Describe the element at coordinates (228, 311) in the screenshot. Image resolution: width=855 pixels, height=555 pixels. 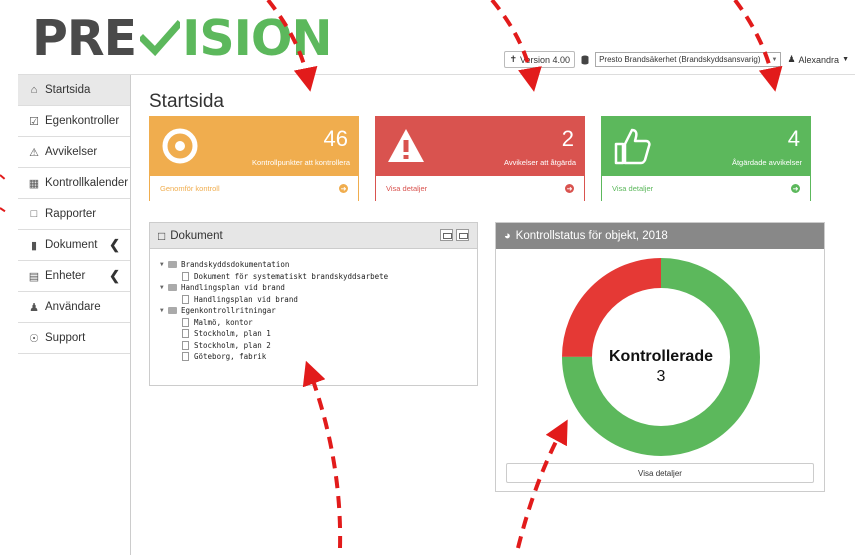
I see `tree-label: Egenkontrollritningar` at that location.